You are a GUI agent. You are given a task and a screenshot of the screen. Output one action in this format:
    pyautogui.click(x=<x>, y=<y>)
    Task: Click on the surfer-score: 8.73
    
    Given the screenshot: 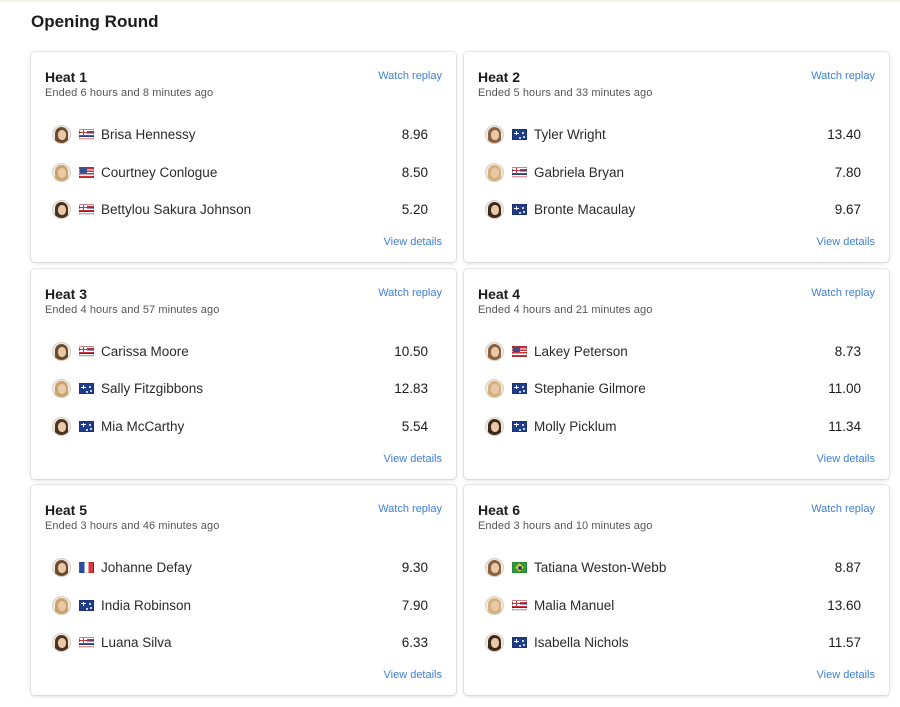 What is the action you would take?
    pyautogui.click(x=847, y=351)
    